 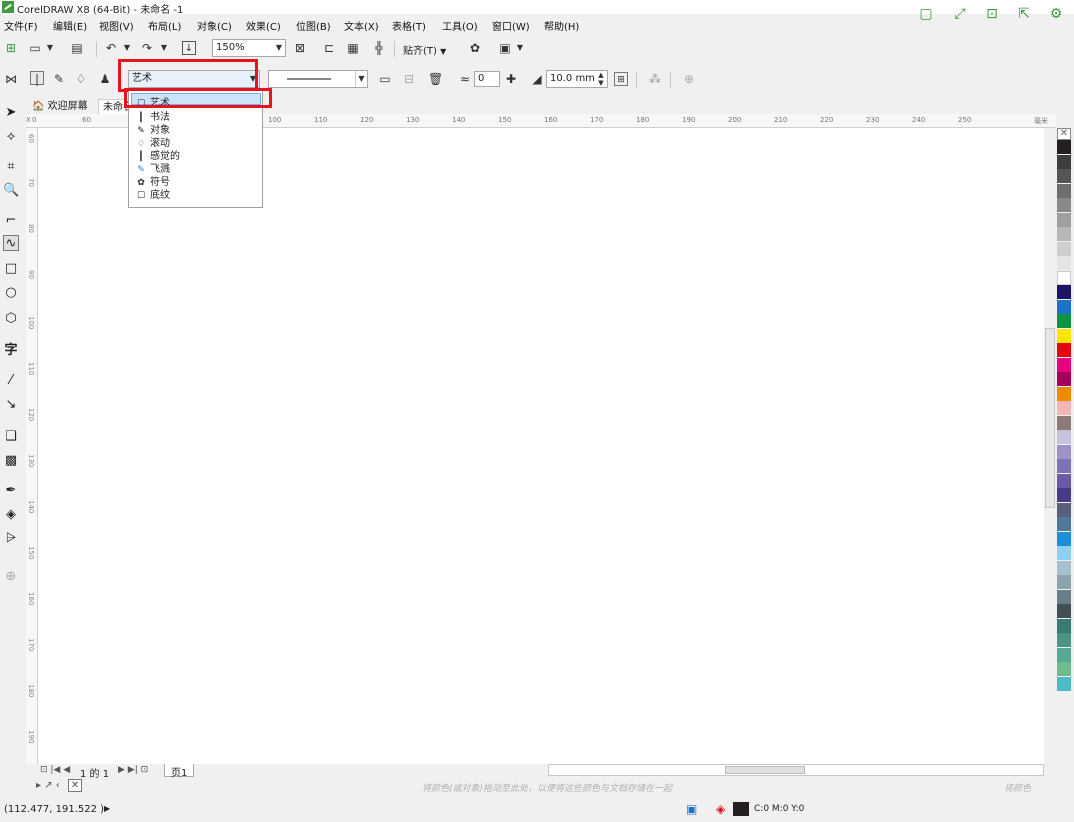 I want to click on tab-welcome: 🏠 欢迎屏幕, so click(x=60, y=106).